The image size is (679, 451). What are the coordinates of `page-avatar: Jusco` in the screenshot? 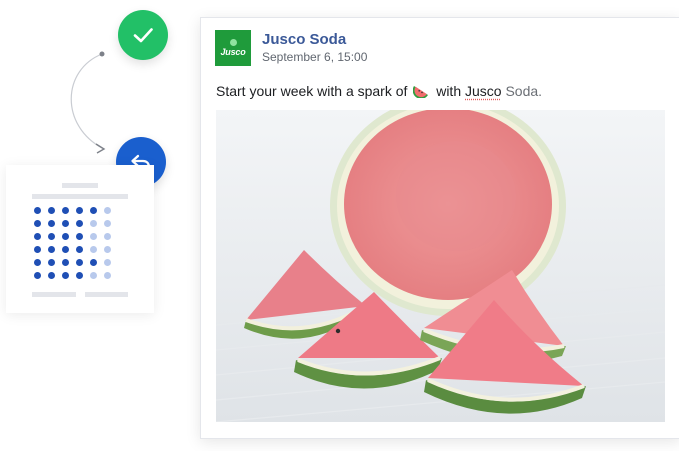 It's located at (233, 48).